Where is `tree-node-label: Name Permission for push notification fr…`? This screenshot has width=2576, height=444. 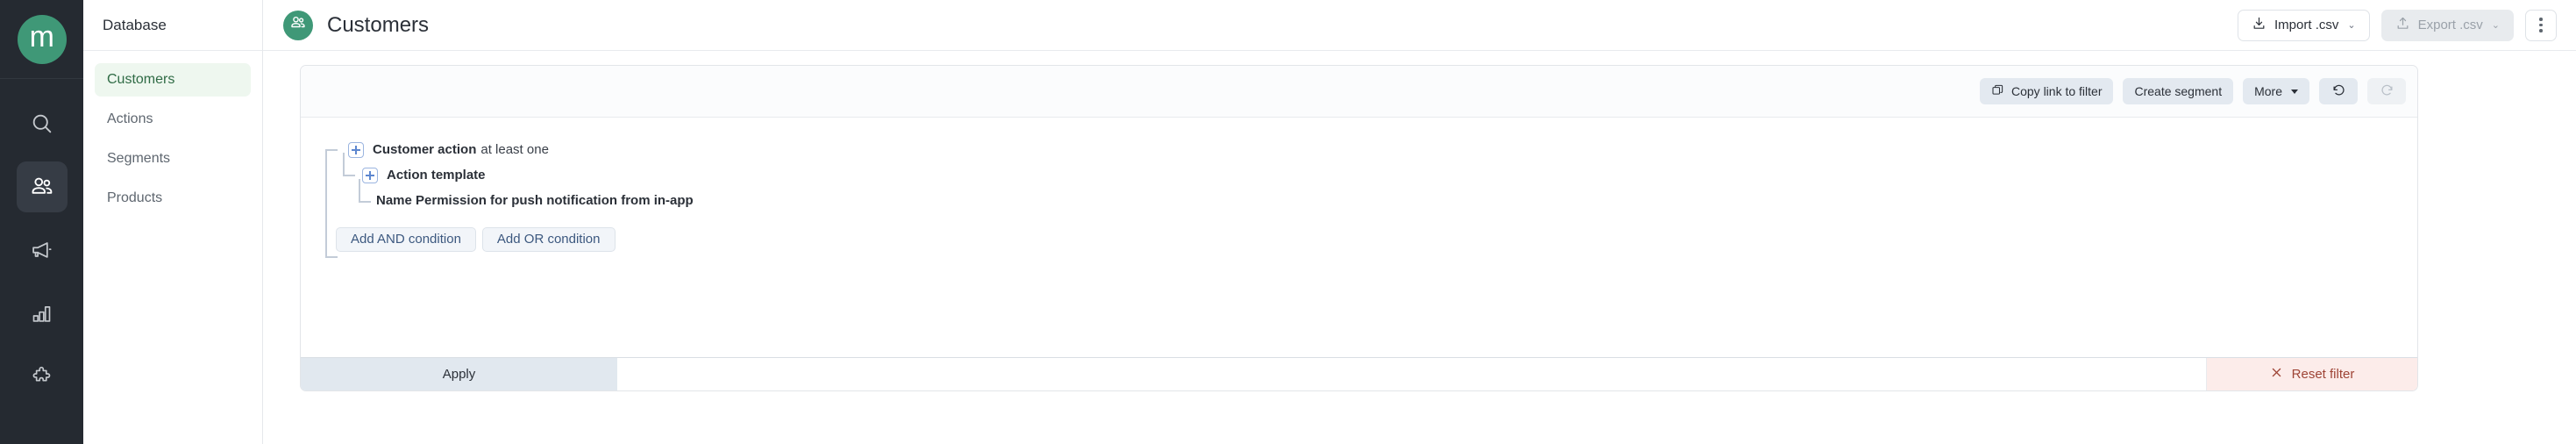 tree-node-label: Name Permission for push notification fr… is located at coordinates (535, 200).